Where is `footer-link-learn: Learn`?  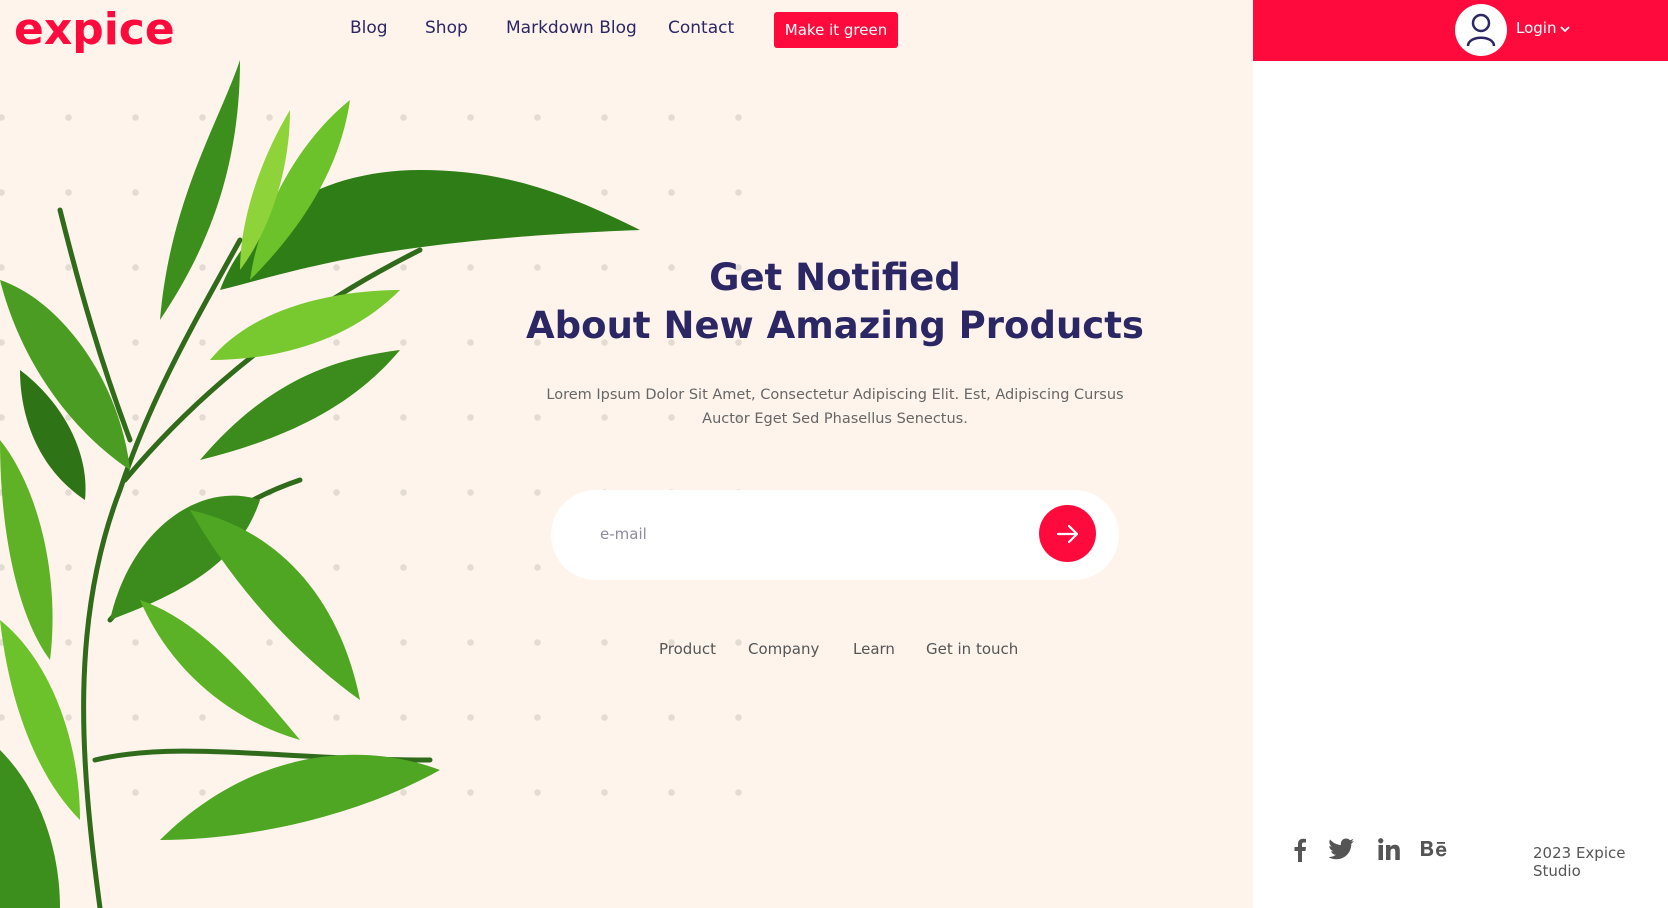 footer-link-learn: Learn is located at coordinates (874, 649).